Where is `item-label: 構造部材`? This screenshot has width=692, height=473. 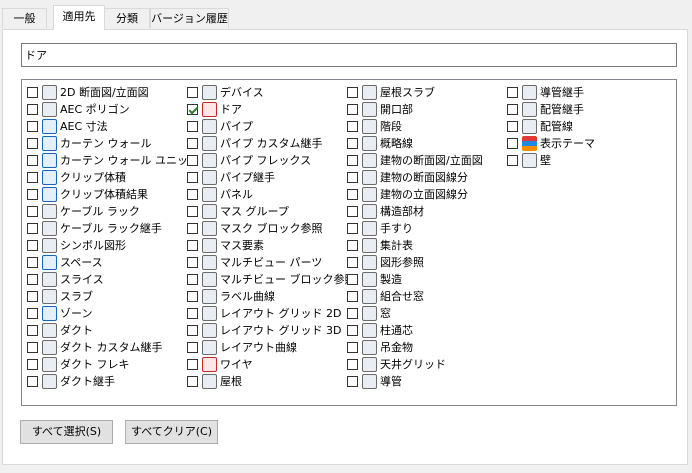
item-label: 構造部材 is located at coordinates (402, 211).